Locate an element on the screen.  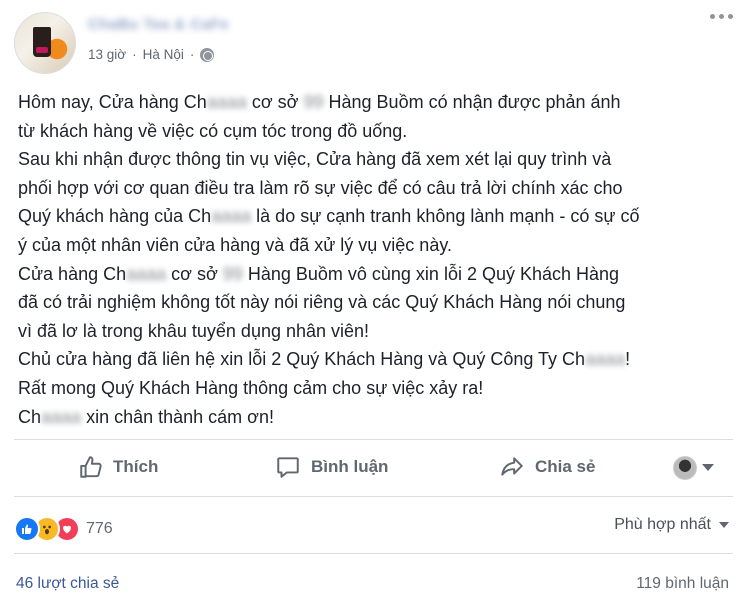
post-text-segment: Cửa hàng Ch is located at coordinates (72, 273).